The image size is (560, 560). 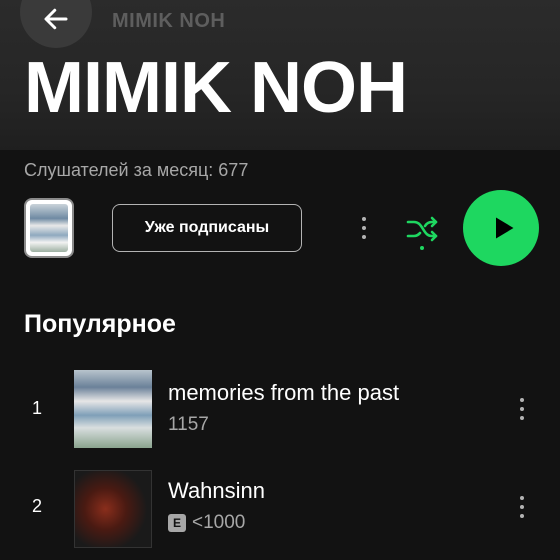 I want to click on track-title: Wahnsinn, so click(x=217, y=490).